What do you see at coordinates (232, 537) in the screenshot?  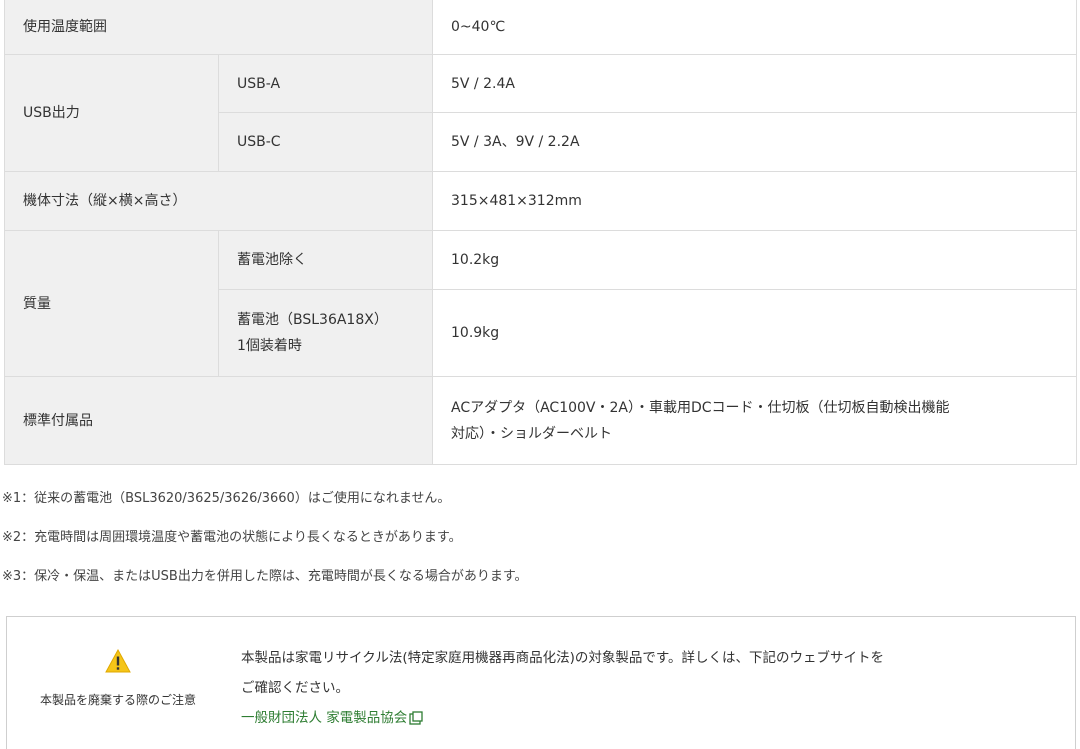 I see `footnote-2: ※2：充電時間は周囲環境温度や蓄電池の状態により長くなるときがあります。` at bounding box center [232, 537].